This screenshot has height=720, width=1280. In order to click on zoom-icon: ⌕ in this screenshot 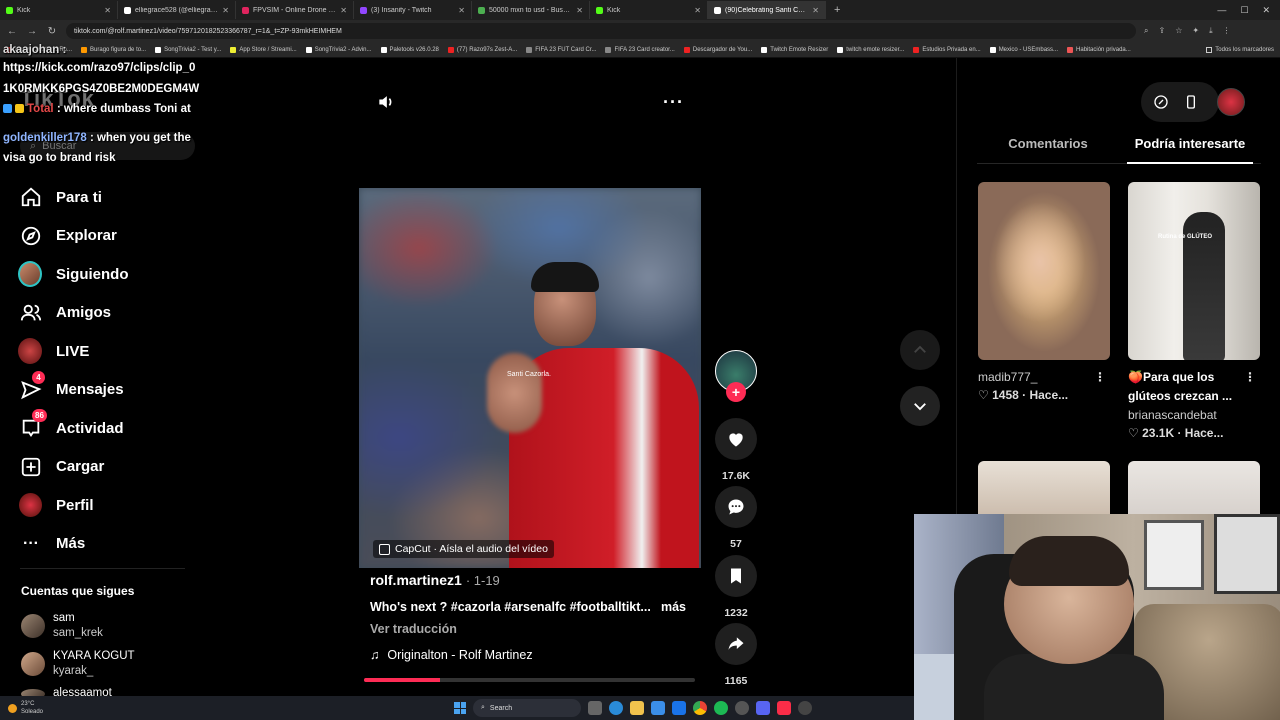, I will do `click(1146, 31)`.